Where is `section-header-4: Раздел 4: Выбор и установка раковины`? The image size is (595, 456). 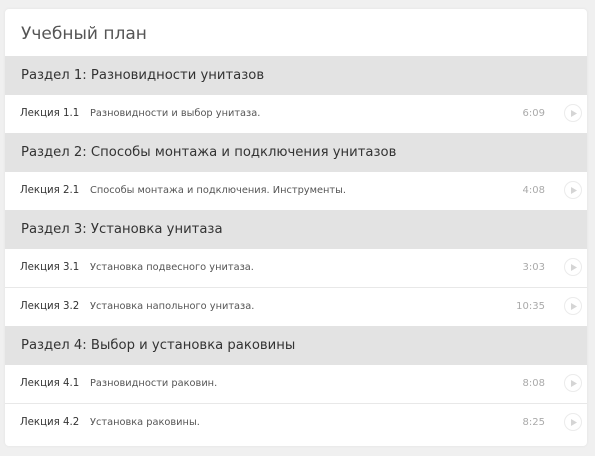 section-header-4: Раздел 4: Выбор и установка раковины is located at coordinates (296, 345).